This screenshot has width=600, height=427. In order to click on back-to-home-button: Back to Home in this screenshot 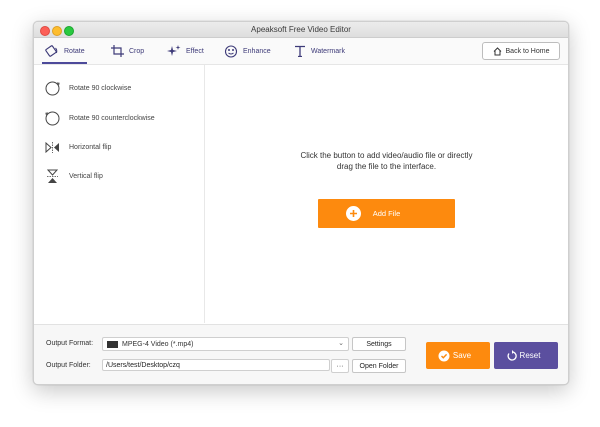, I will do `click(521, 51)`.